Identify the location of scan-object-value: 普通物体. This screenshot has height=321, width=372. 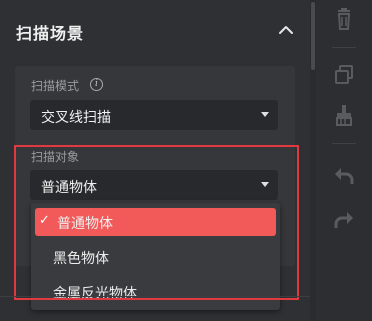
(69, 188).